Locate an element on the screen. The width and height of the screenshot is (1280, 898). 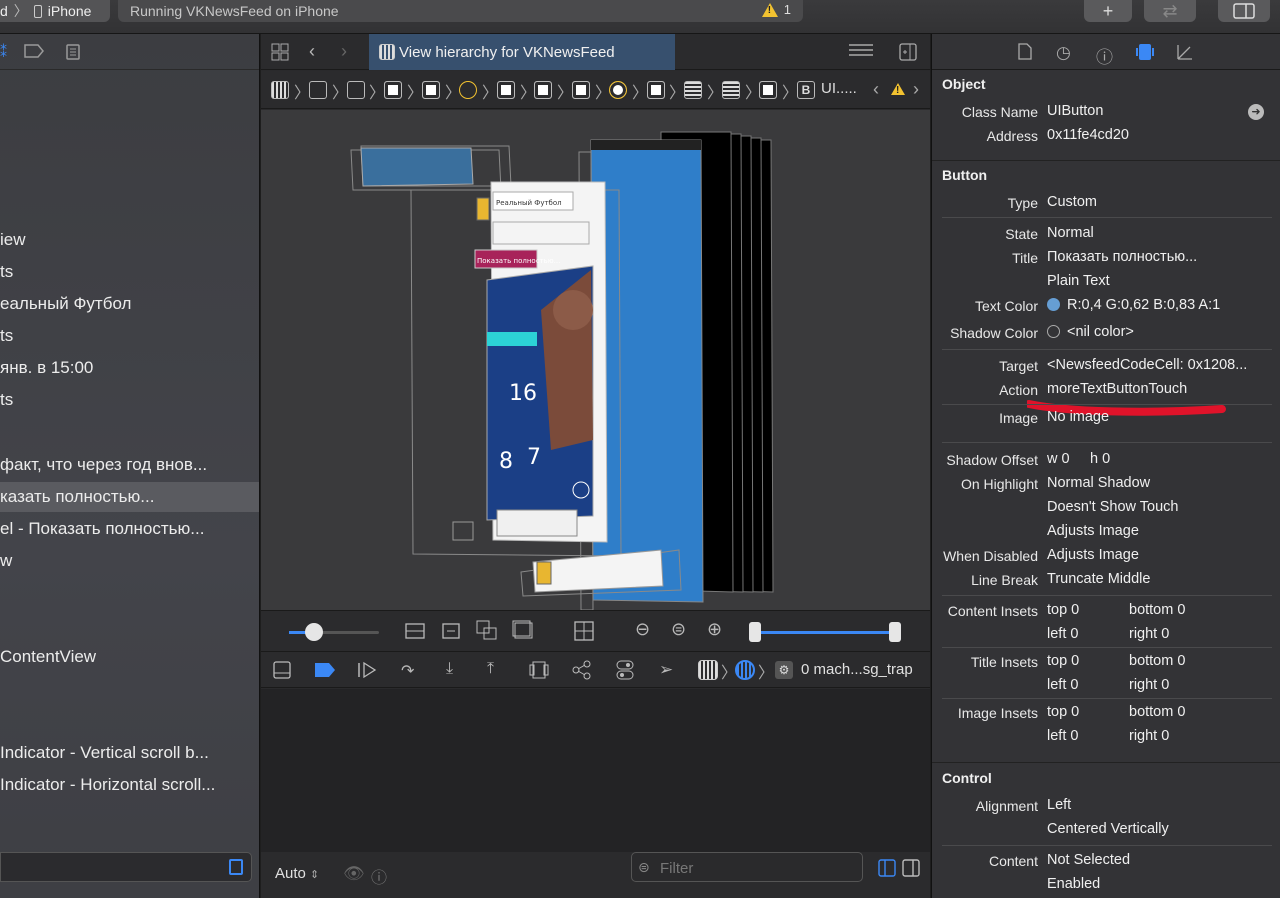
library-button: + is located at coordinates (1108, 11).